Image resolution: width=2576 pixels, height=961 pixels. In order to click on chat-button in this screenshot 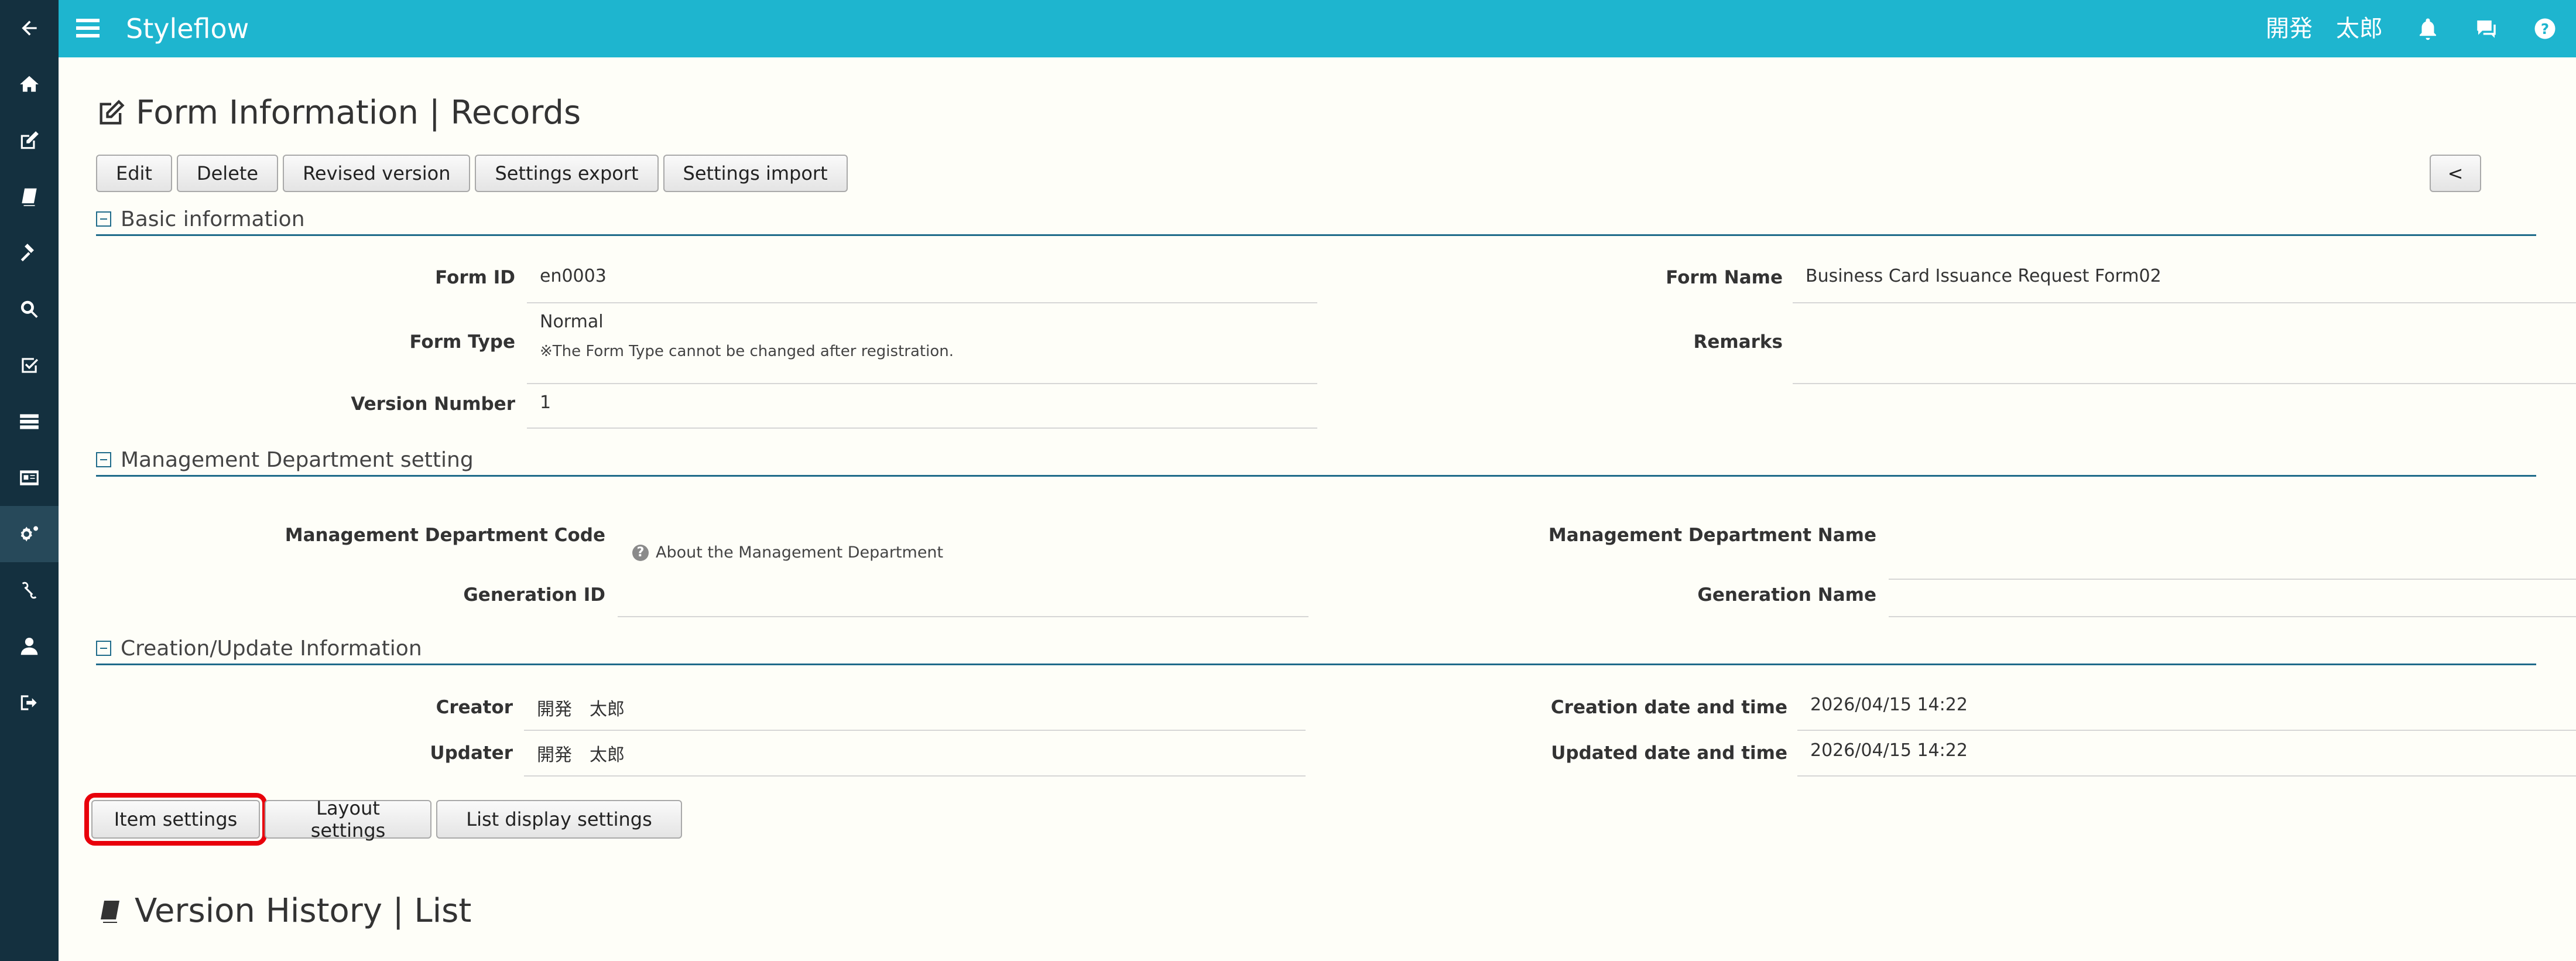, I will do `click(2486, 28)`.